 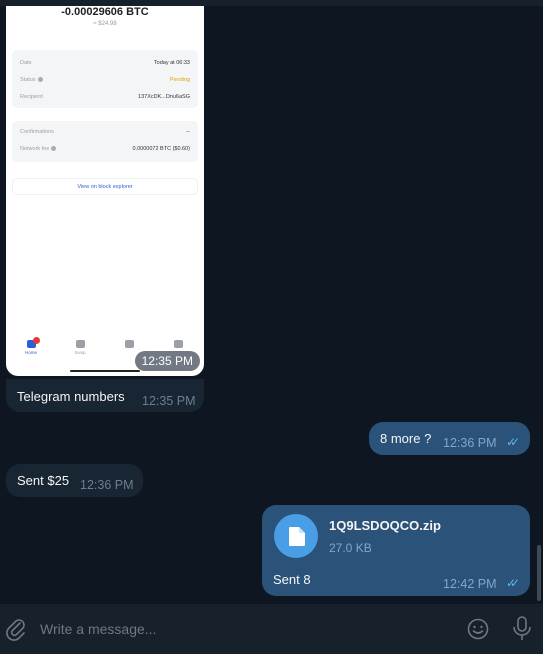 What do you see at coordinates (470, 584) in the screenshot?
I see `message-time: 12:42 PM` at bounding box center [470, 584].